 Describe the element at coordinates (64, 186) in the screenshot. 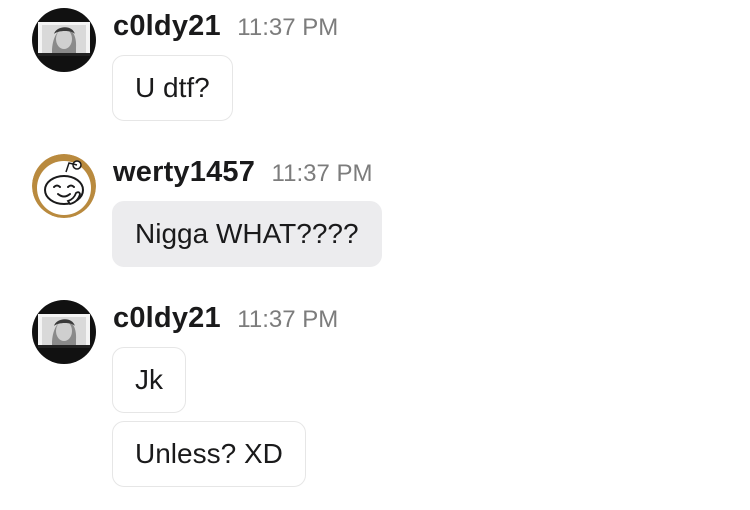

I see `reddit-snoo-avatar-icon` at that location.